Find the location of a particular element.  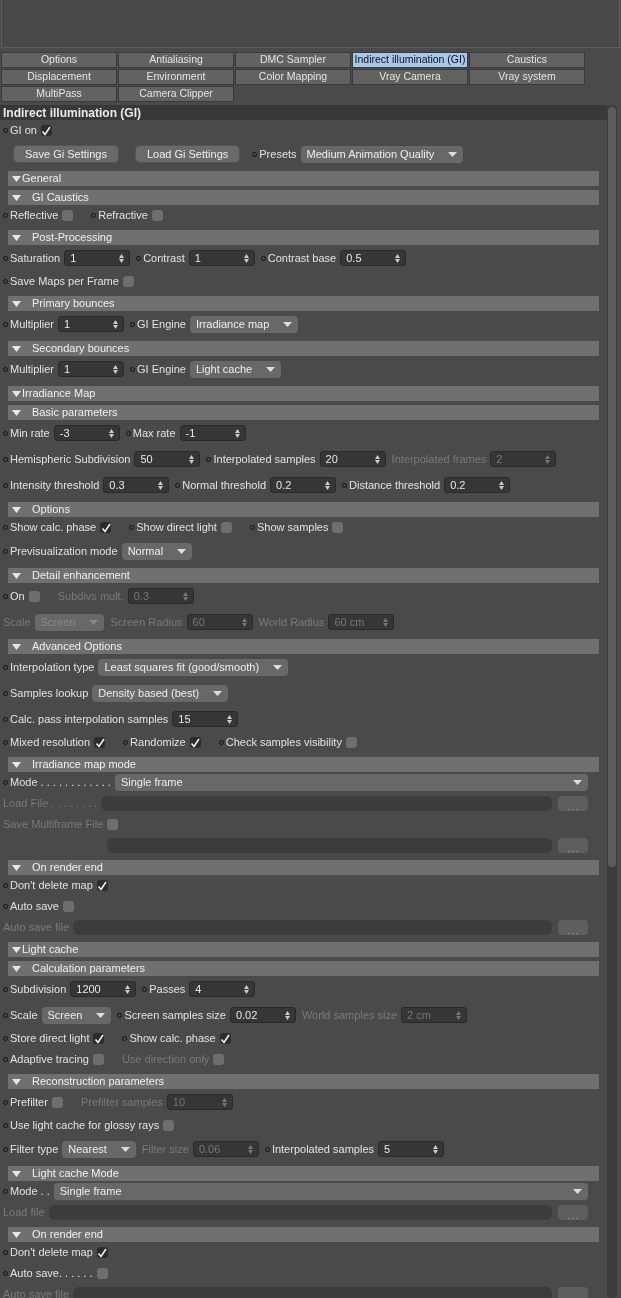

dropdown: Density based (best) is located at coordinates (160, 693).